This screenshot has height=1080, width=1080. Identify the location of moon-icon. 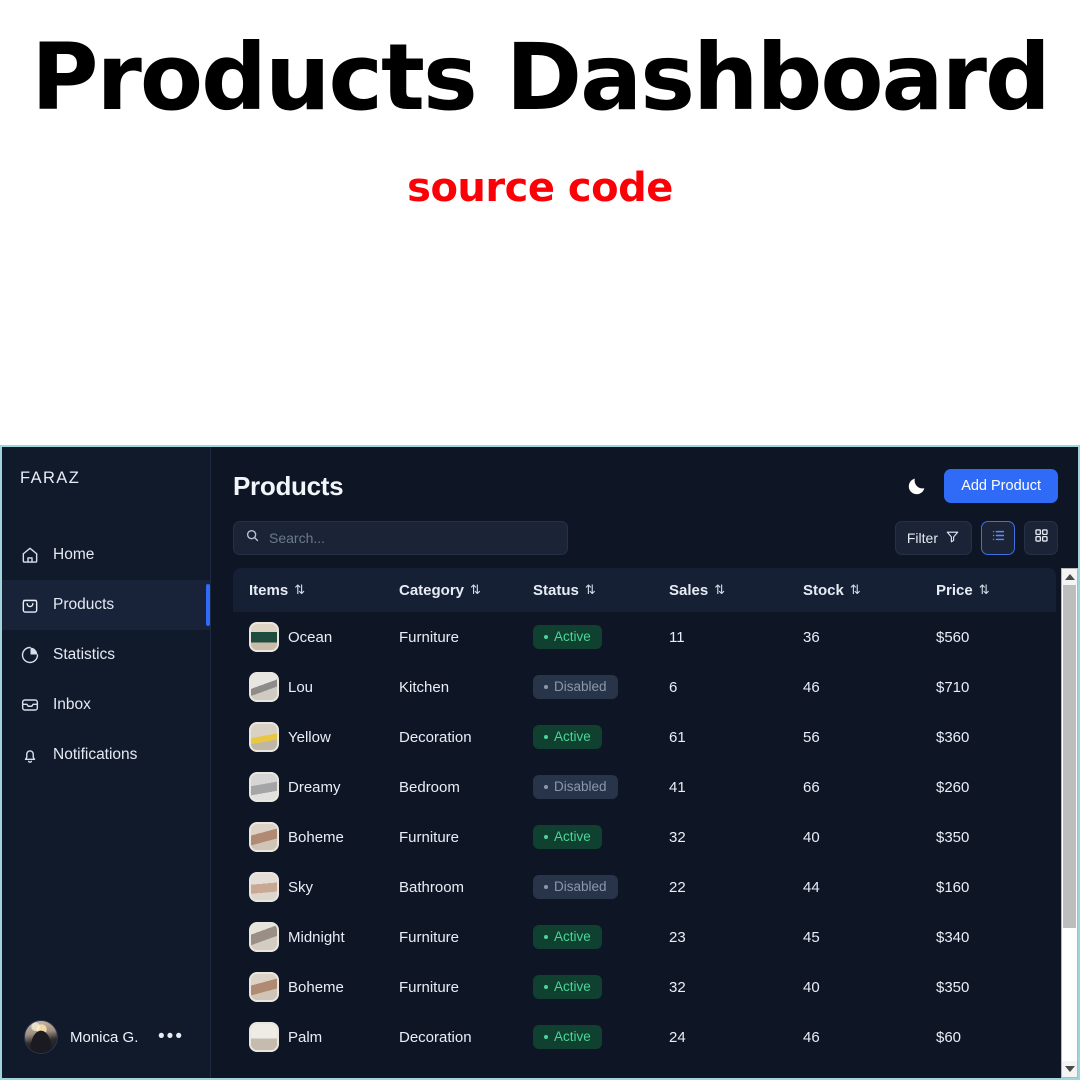
(917, 486).